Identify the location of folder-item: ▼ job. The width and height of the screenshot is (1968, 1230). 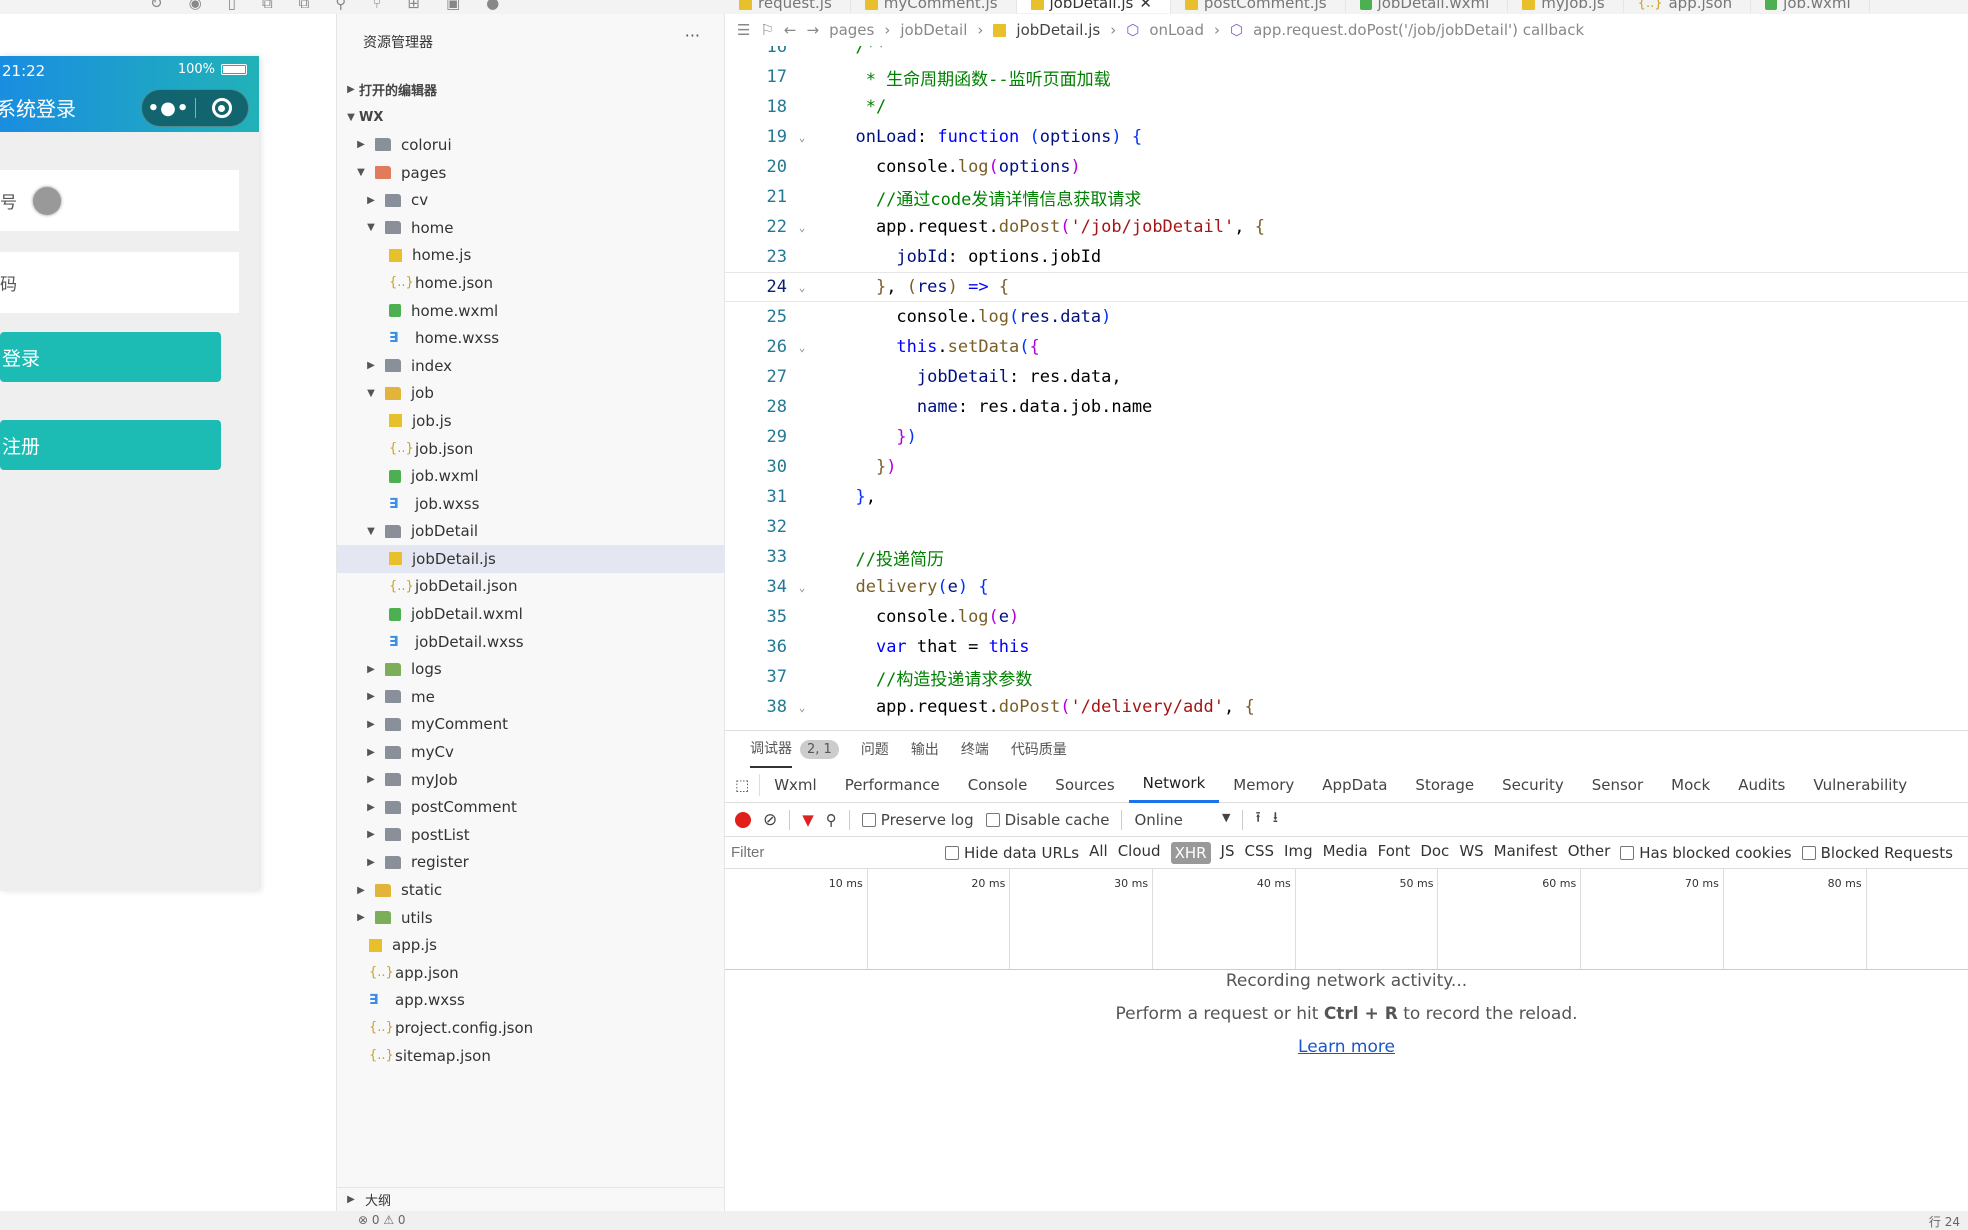
(531, 394).